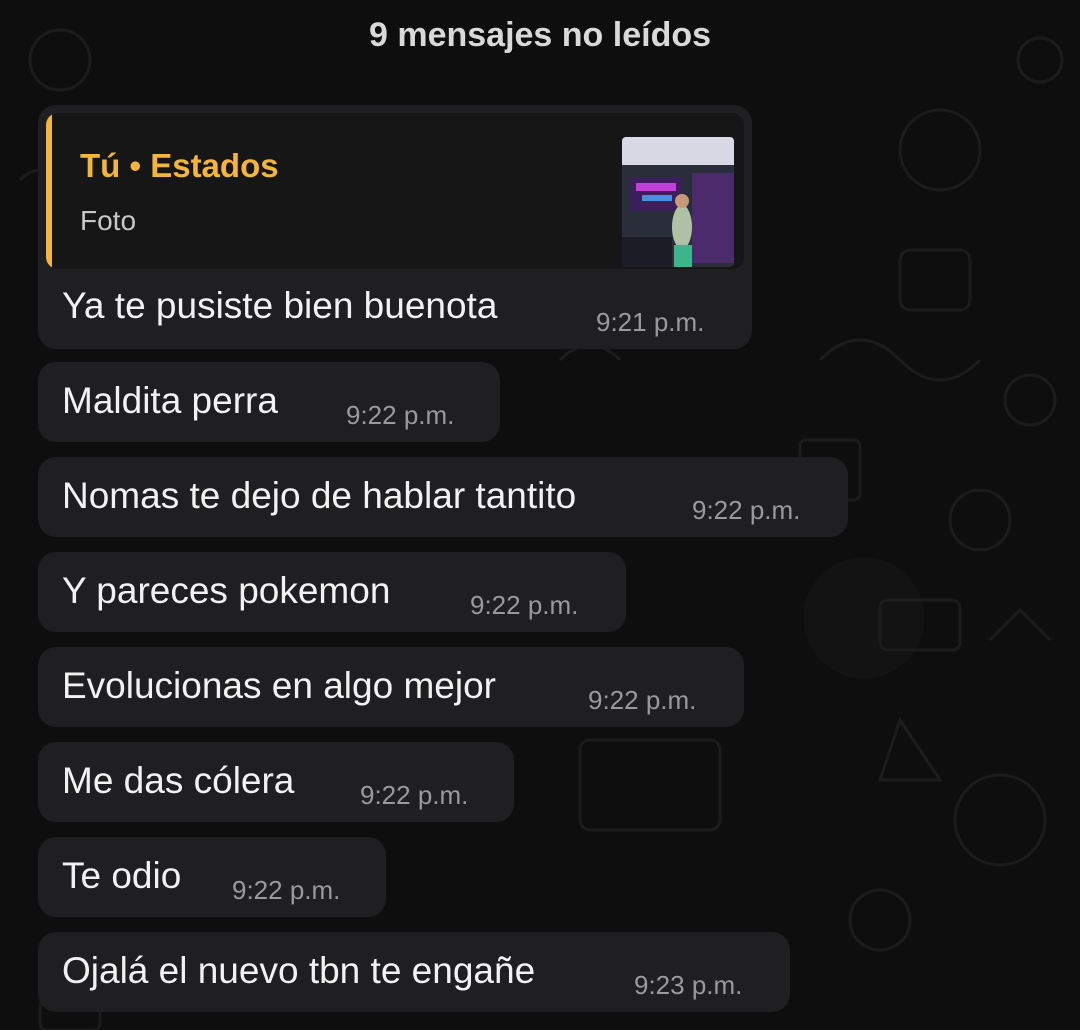 Image resolution: width=1080 pixels, height=1030 pixels. Describe the element at coordinates (678, 202) in the screenshot. I see `status-photo-thumbnail` at that location.